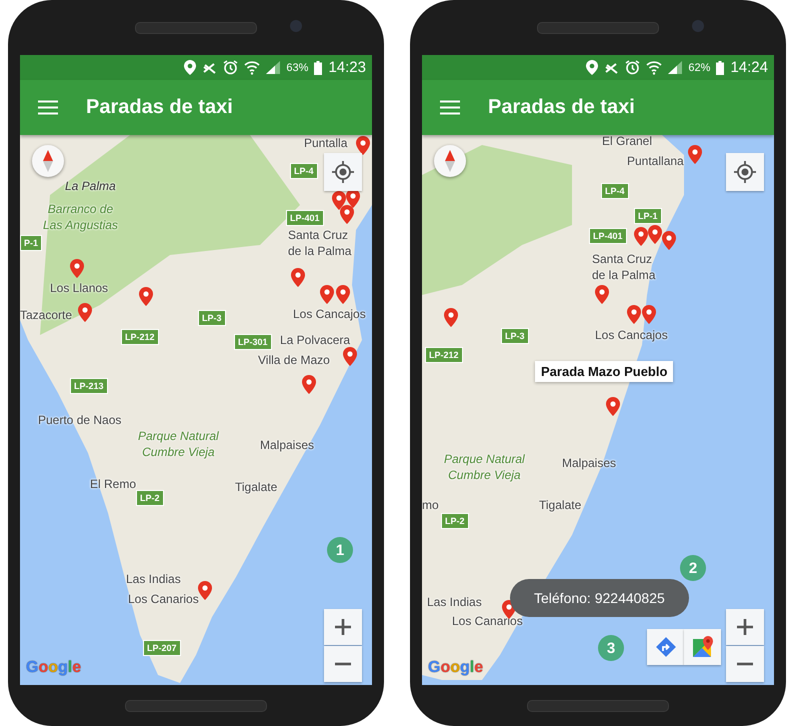  What do you see at coordinates (611, 648) in the screenshot?
I see `step-number-badge: 3` at bounding box center [611, 648].